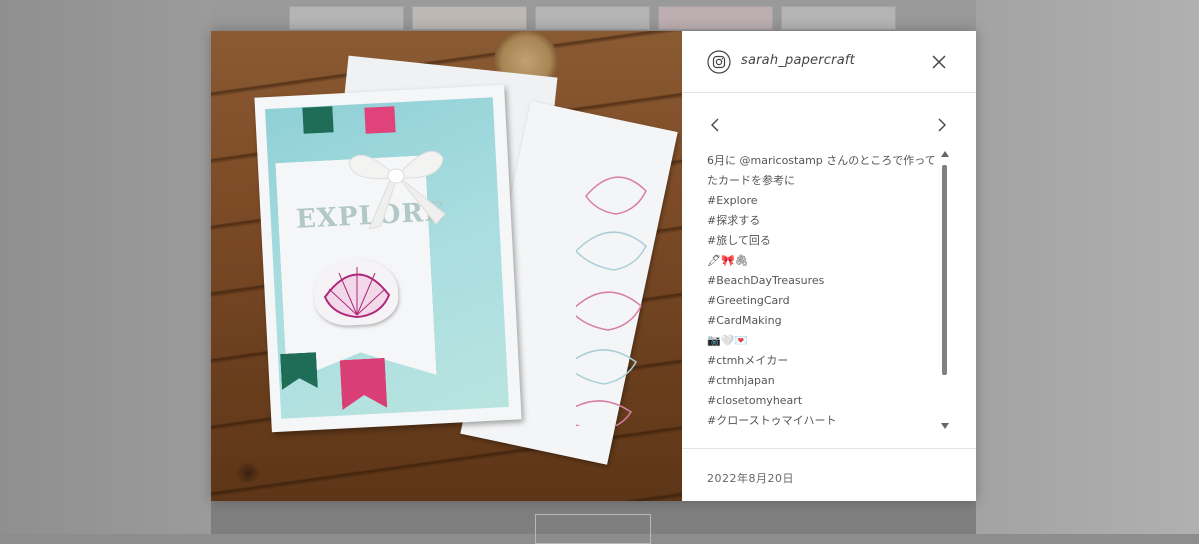 The image size is (1199, 544). I want to click on caption-hashtag: #探求する, so click(822, 221).